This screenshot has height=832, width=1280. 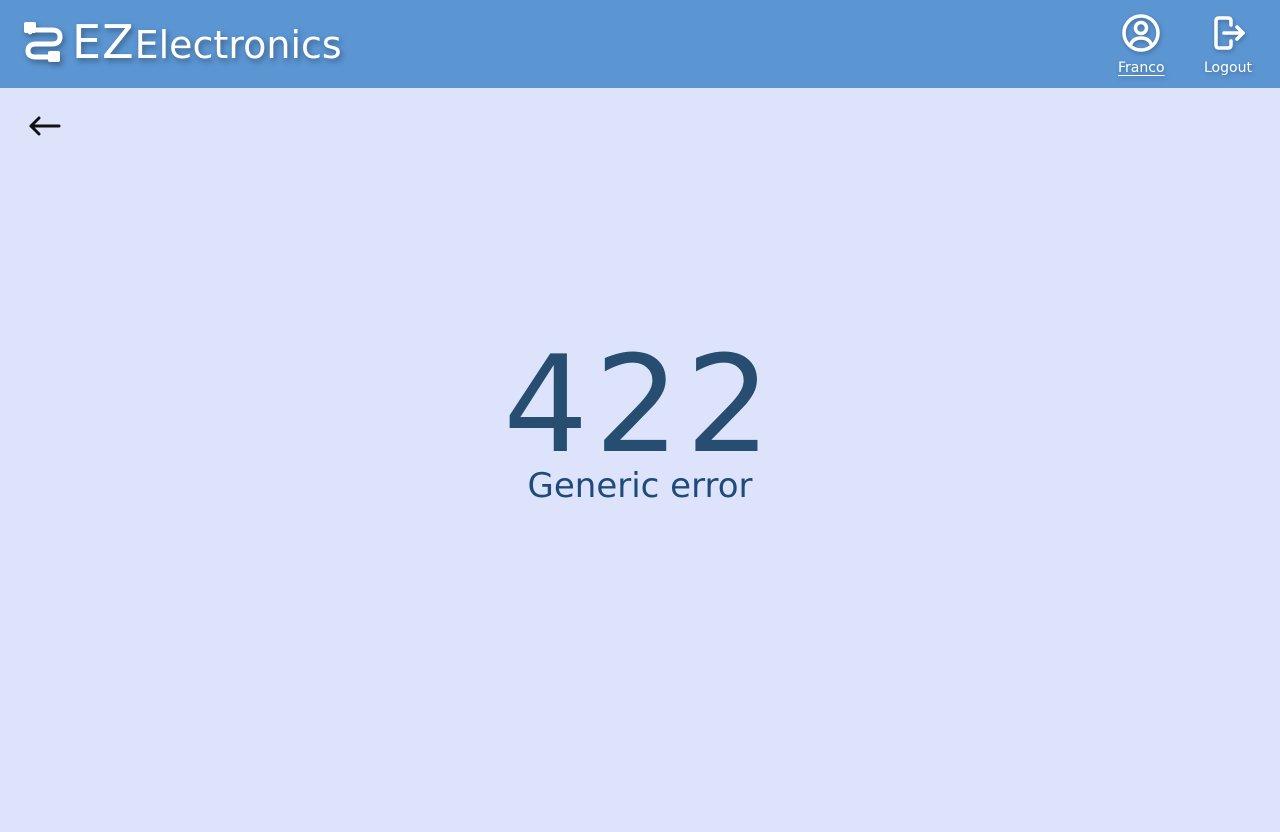 I want to click on logout-label: Logout, so click(x=1228, y=68).